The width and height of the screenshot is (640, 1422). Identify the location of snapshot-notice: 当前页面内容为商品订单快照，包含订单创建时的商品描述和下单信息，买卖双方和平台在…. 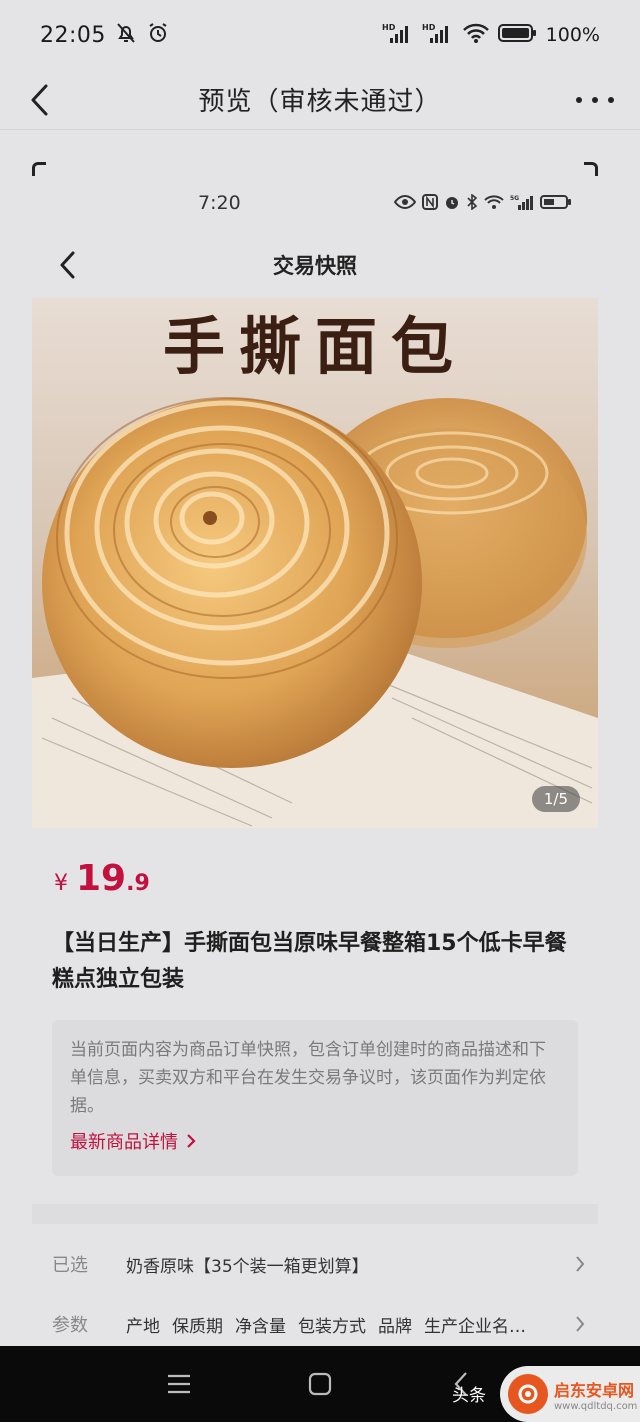
(315, 1098).